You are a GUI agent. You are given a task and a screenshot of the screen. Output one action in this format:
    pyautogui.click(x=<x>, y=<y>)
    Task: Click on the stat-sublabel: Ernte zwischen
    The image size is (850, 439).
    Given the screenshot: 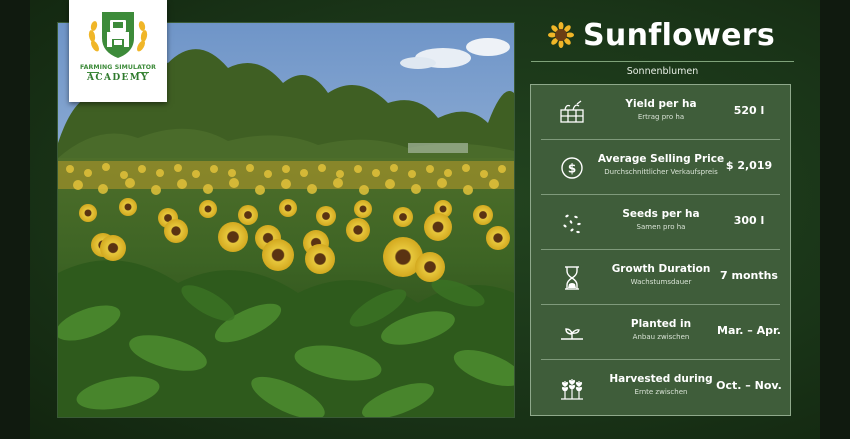 What is the action you would take?
    pyautogui.click(x=661, y=392)
    